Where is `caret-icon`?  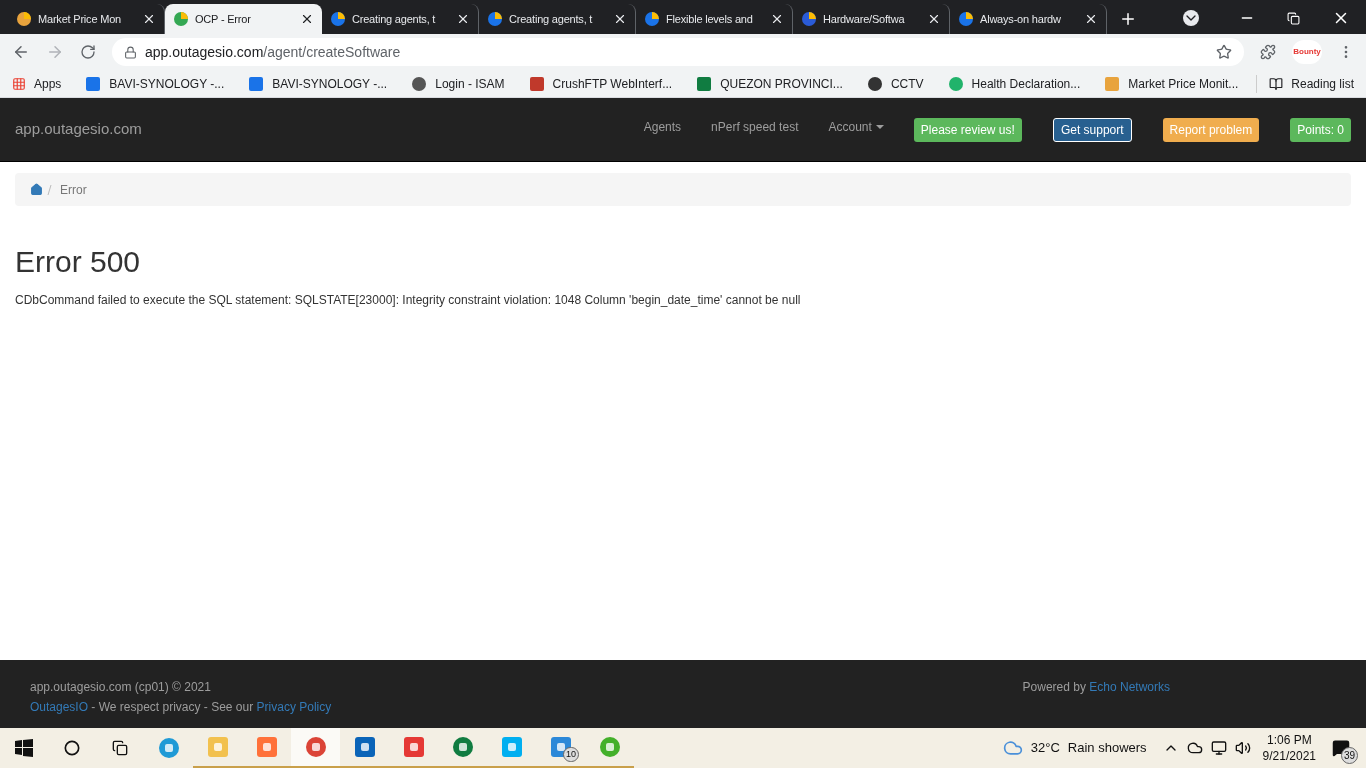 caret-icon is located at coordinates (879, 126).